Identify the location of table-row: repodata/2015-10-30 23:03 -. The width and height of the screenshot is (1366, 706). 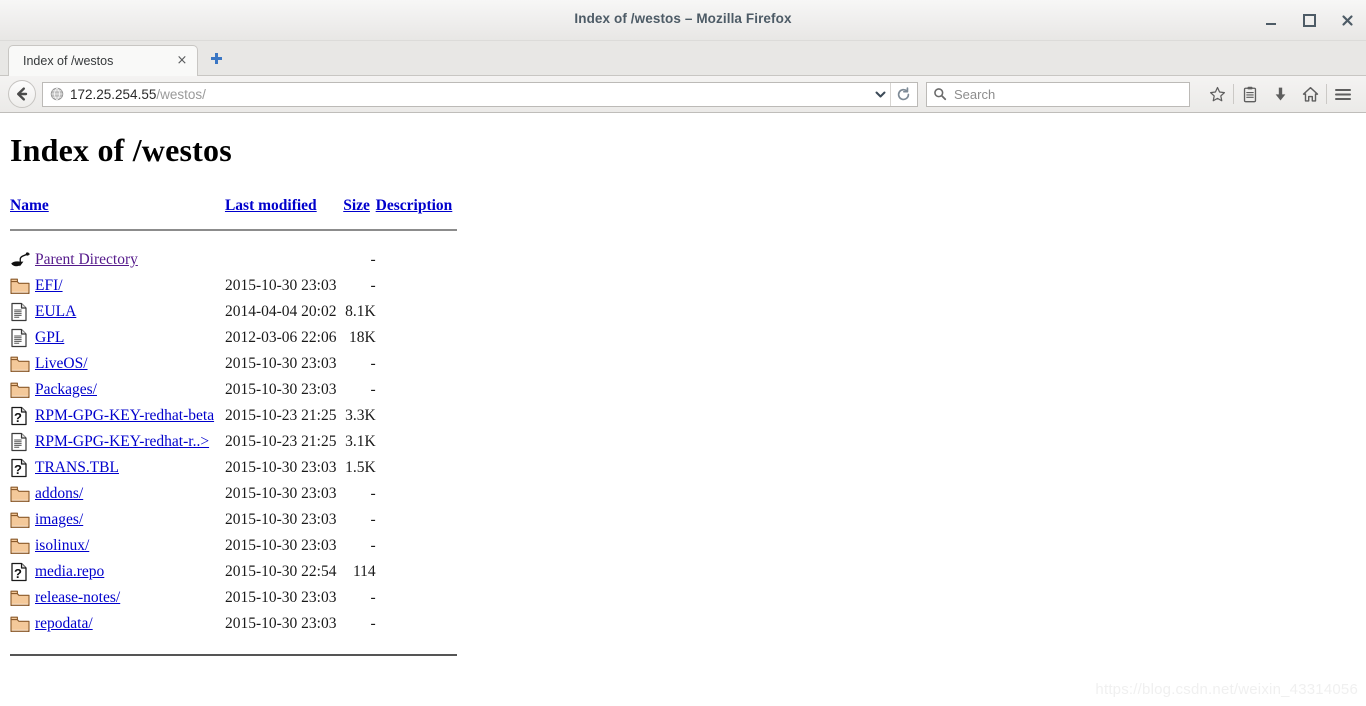
(233, 624).